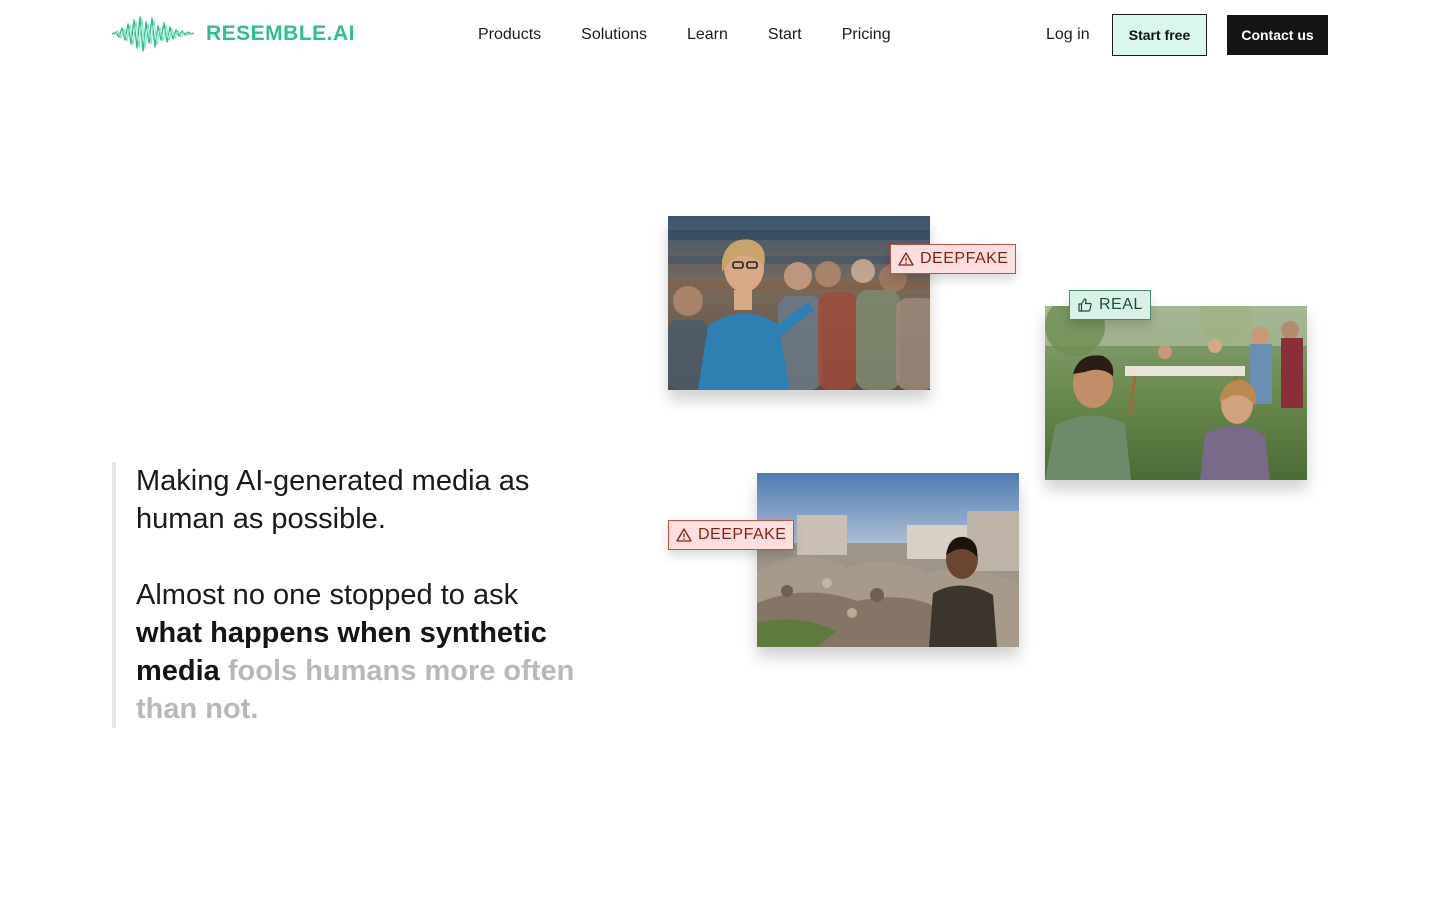  What do you see at coordinates (614, 35) in the screenshot?
I see `nav-solutions: Solutions` at bounding box center [614, 35].